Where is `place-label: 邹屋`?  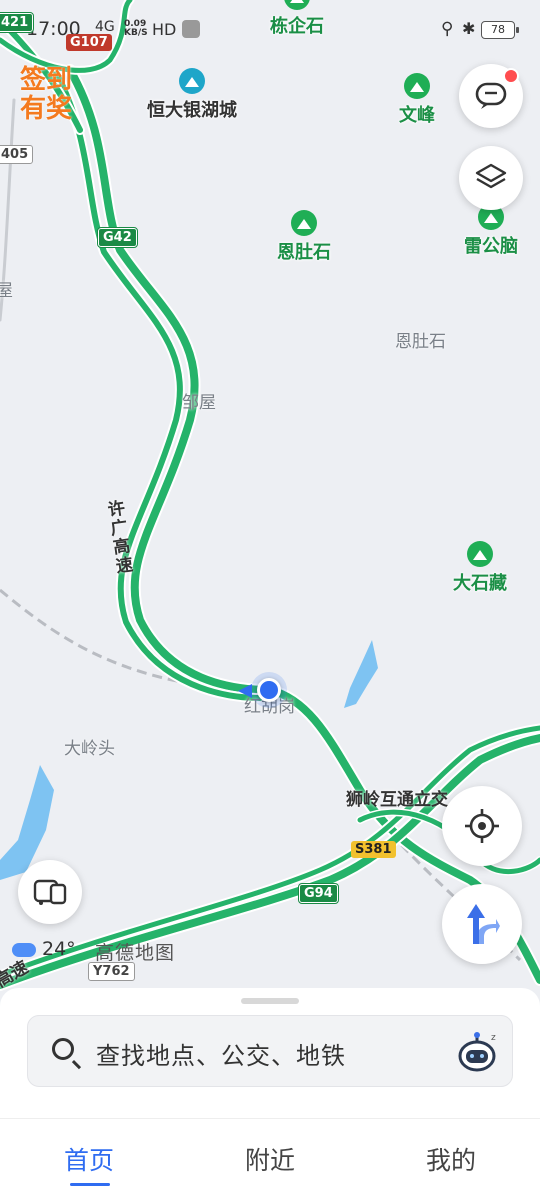 place-label: 邹屋 is located at coordinates (199, 403).